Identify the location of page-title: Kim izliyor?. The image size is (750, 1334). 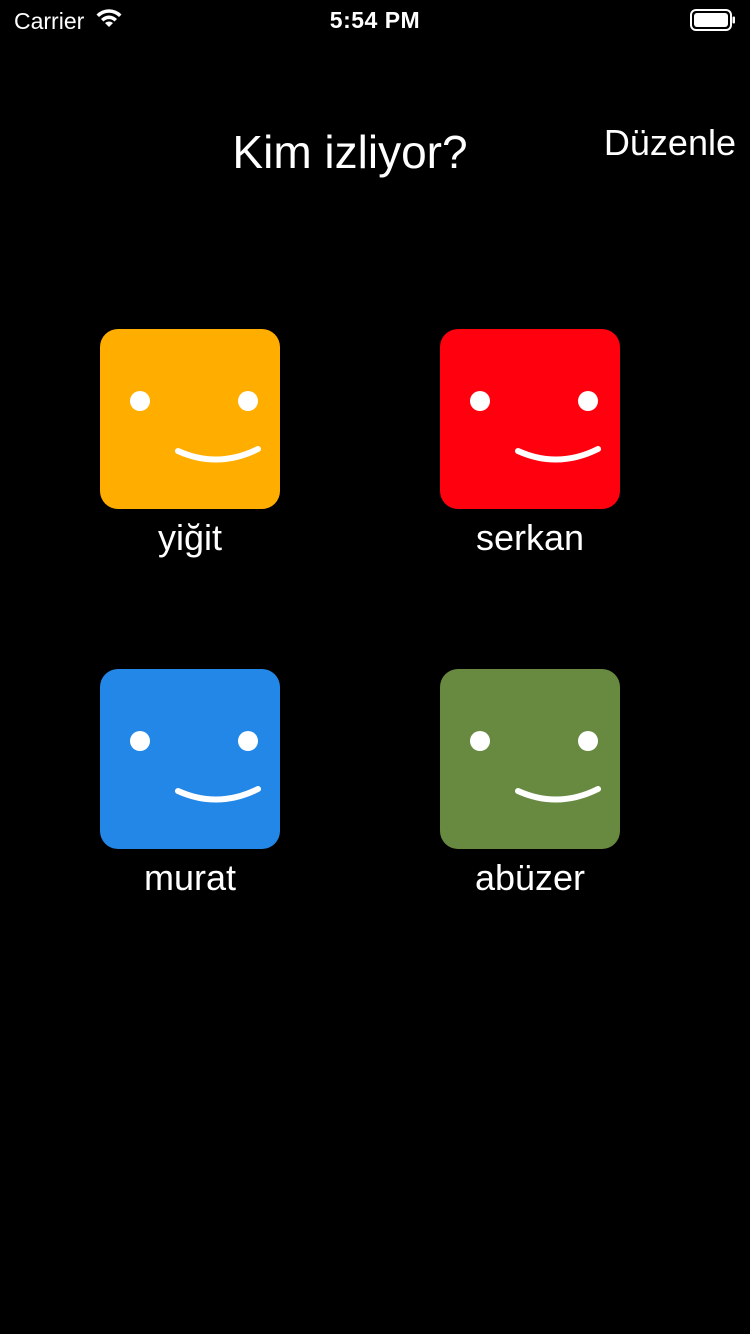
(350, 152).